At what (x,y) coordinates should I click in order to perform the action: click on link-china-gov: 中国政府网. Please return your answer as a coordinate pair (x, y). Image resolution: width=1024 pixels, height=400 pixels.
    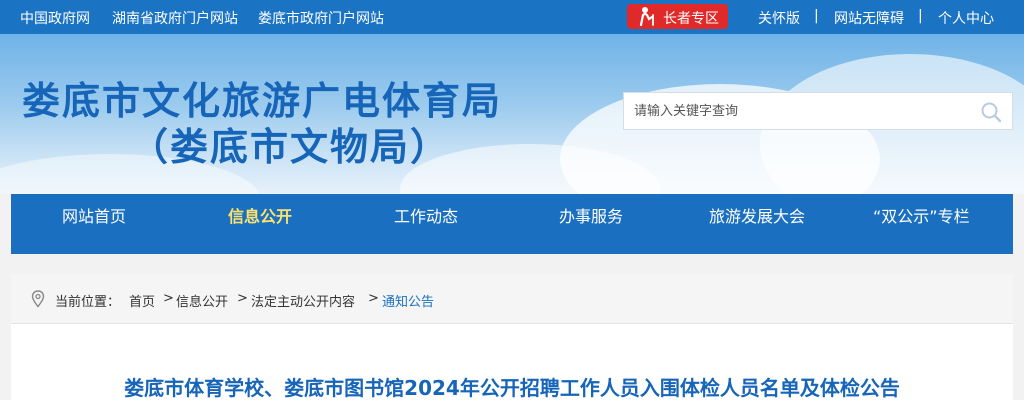
    Looking at the image, I should click on (55, 18).